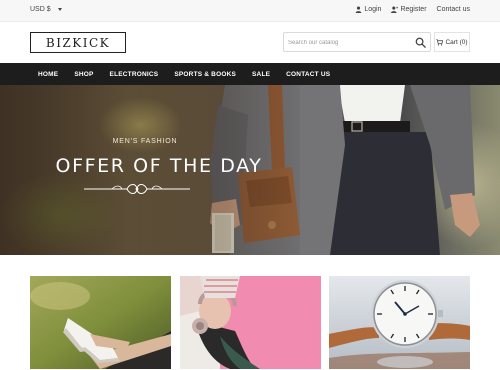 Image resolution: width=500 pixels, height=370 pixels. What do you see at coordinates (40, 9) in the screenshot?
I see `currency-label: USD $` at bounding box center [40, 9].